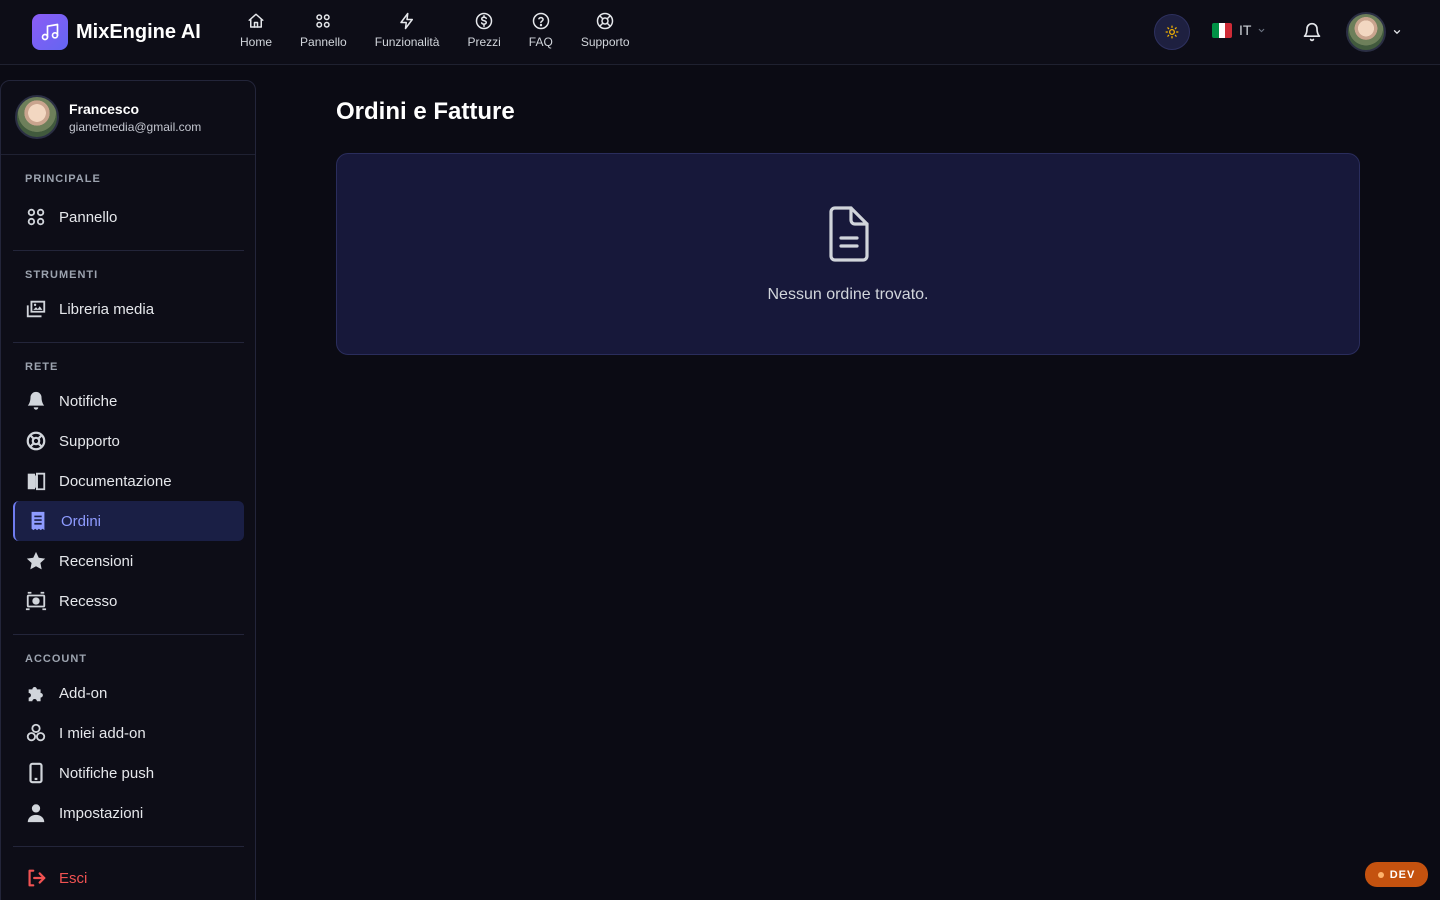  I want to click on lightning-icon, so click(407, 21).